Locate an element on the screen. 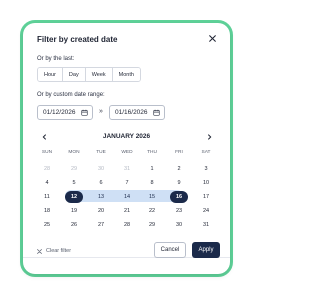  weekday-label: SAT is located at coordinates (206, 152).